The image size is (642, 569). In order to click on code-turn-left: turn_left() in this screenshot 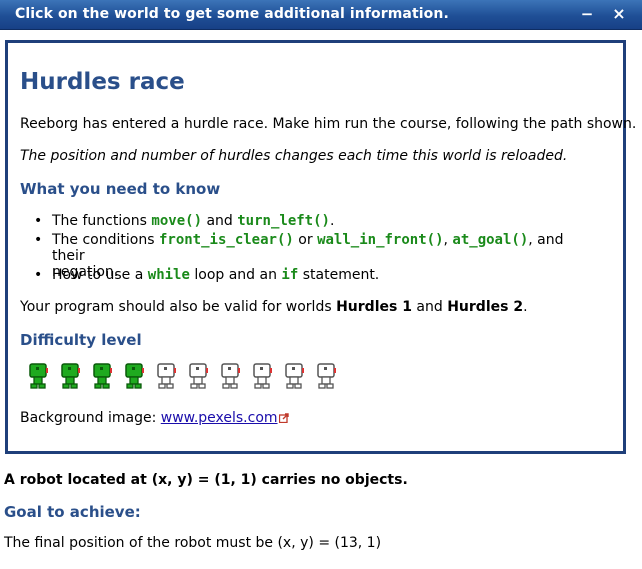, I will do `click(283, 221)`.